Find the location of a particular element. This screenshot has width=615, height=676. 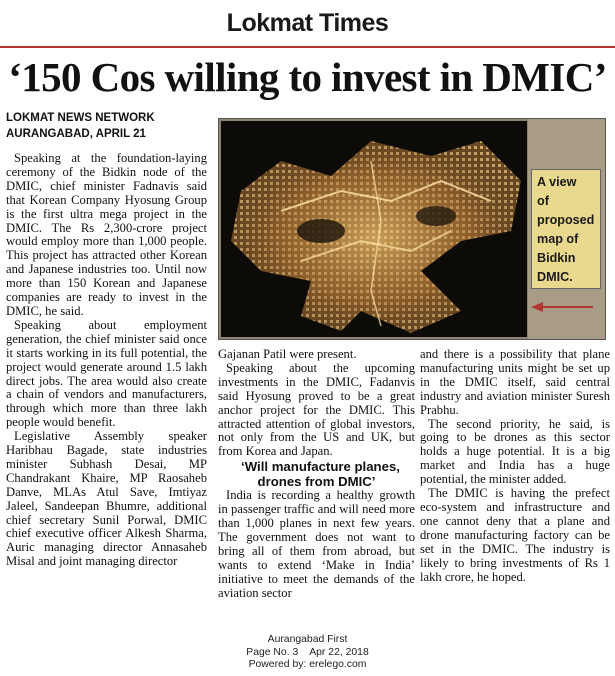

masthead: Lokmat Times is located at coordinates (307, 23).